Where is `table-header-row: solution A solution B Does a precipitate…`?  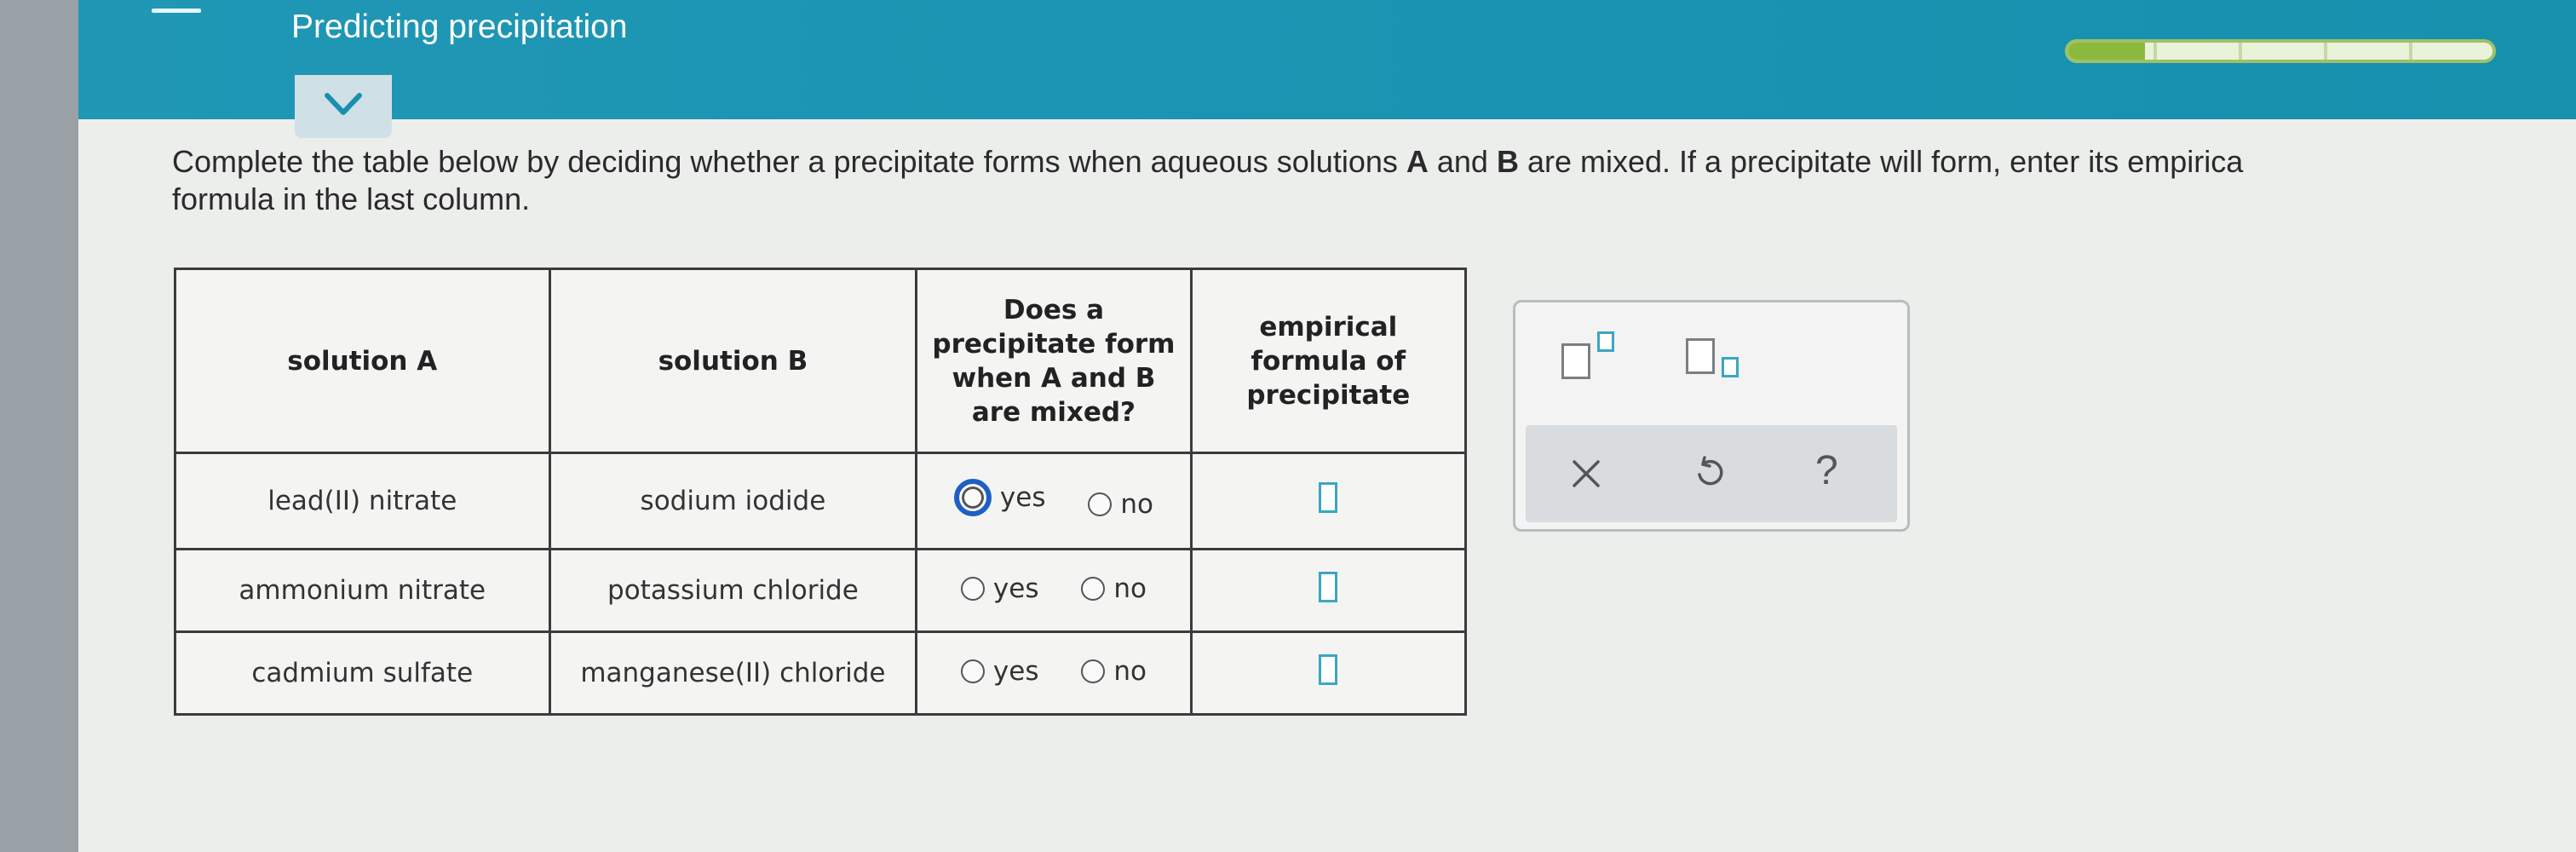 table-header-row: solution A solution B Does a precipitate… is located at coordinates (821, 361).